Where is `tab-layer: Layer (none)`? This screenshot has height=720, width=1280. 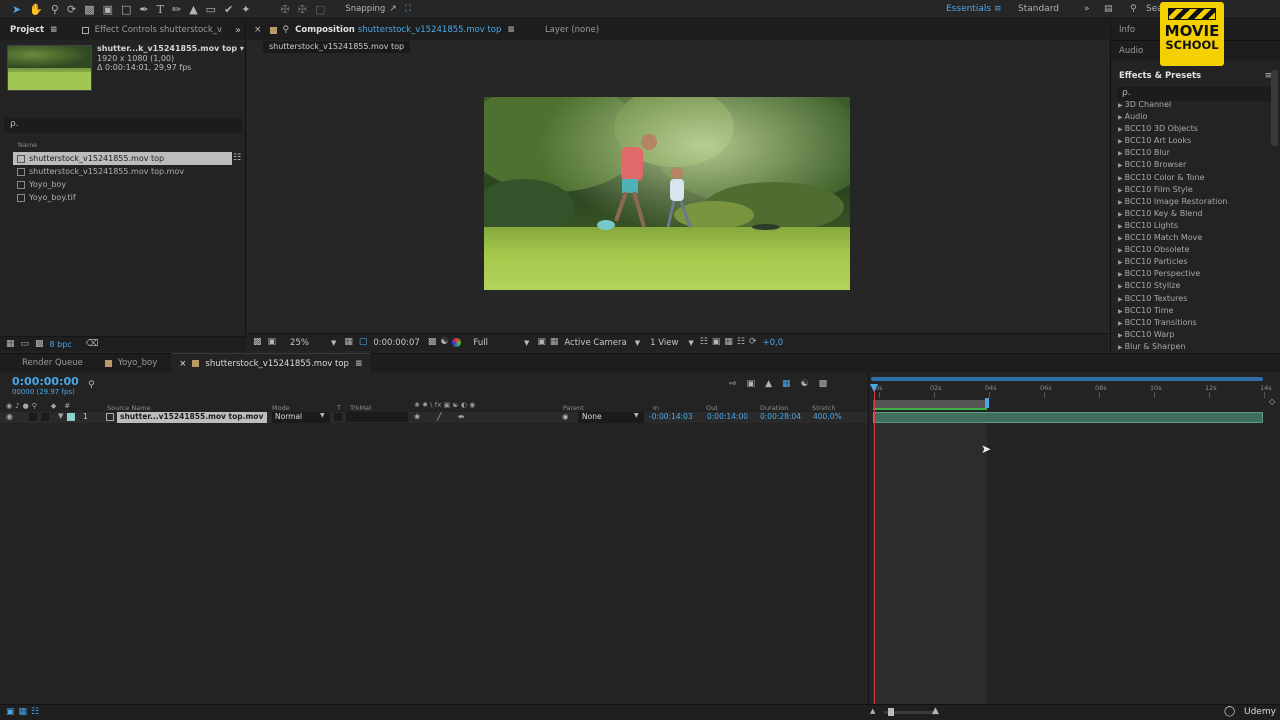
tab-layer: Layer (none) is located at coordinates (572, 30).